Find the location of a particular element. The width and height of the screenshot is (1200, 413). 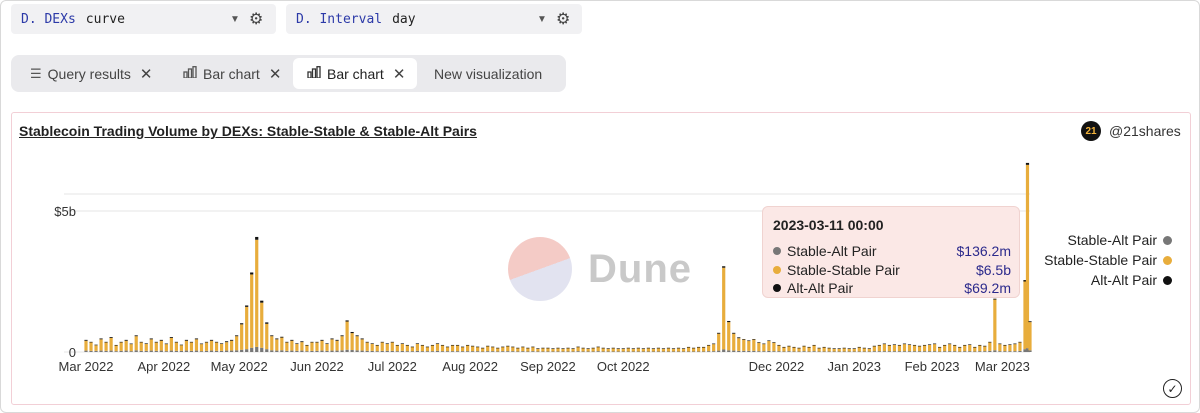

tab-query-results: ☰ Query results ✕ is located at coordinates (91, 73).